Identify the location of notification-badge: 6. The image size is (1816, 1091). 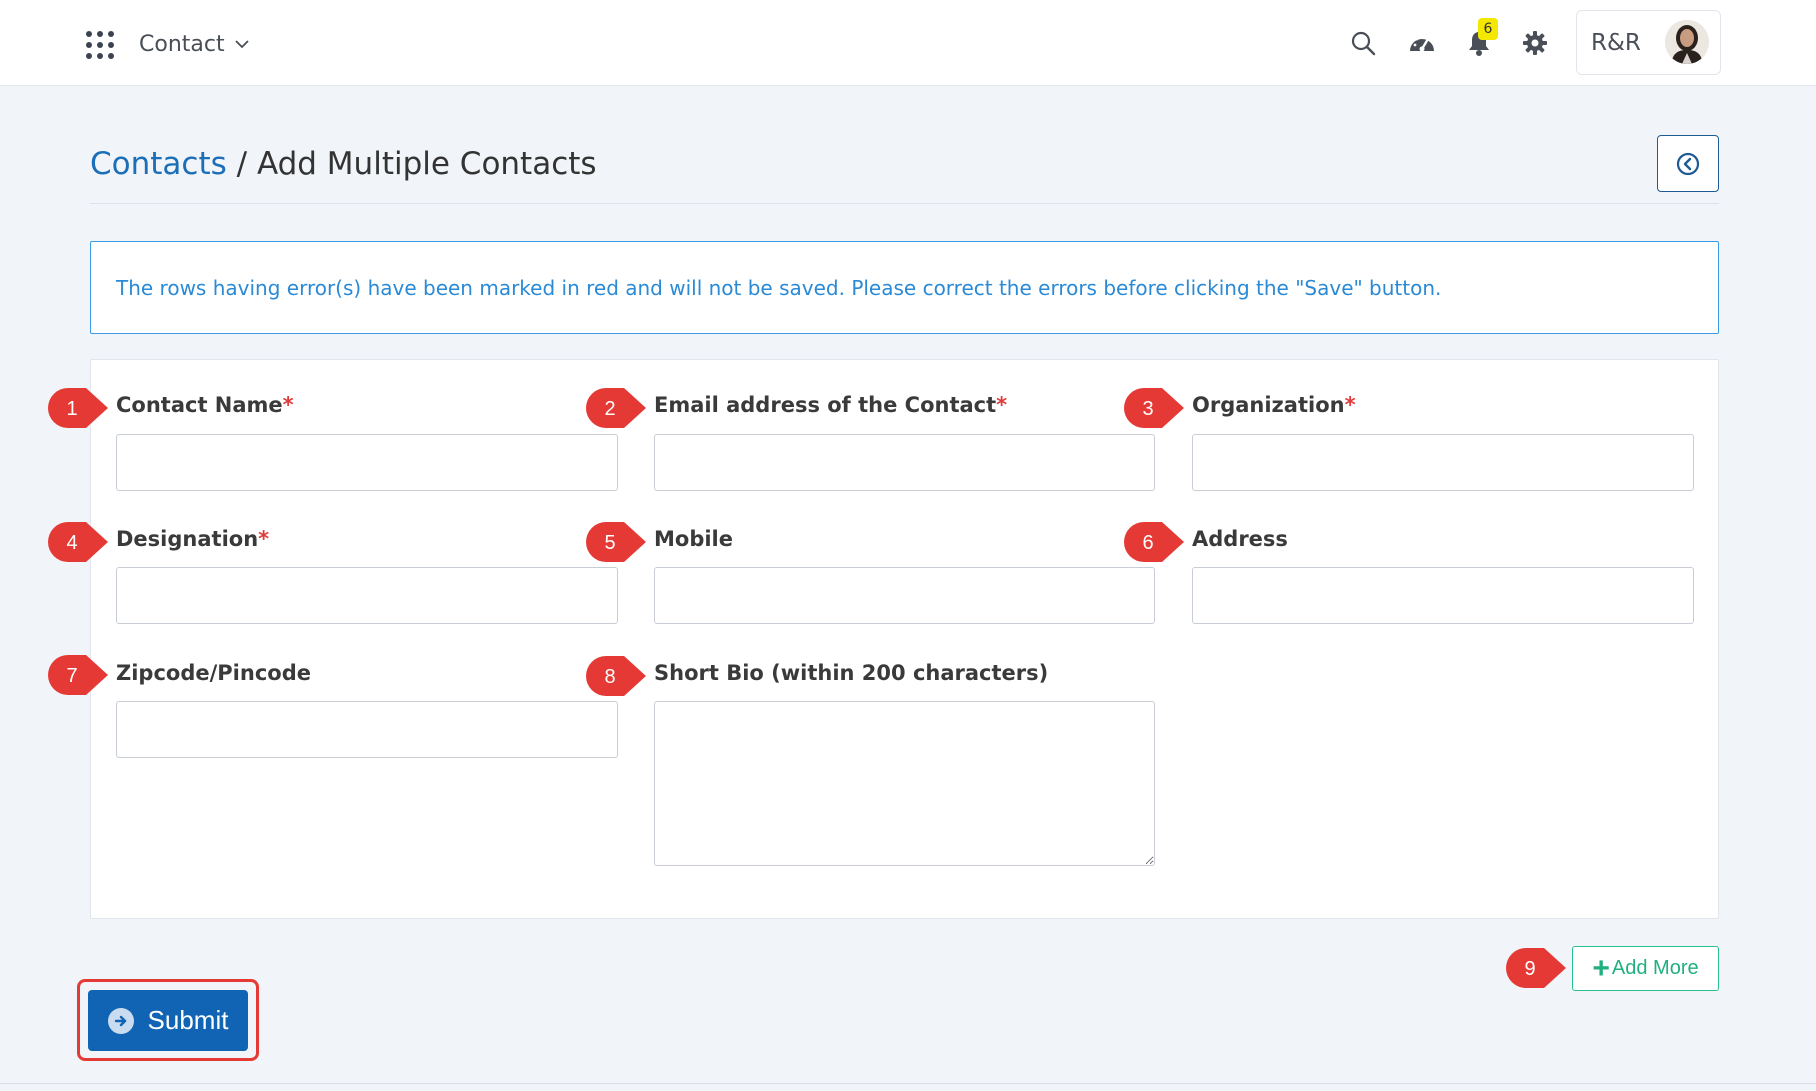
(1488, 29).